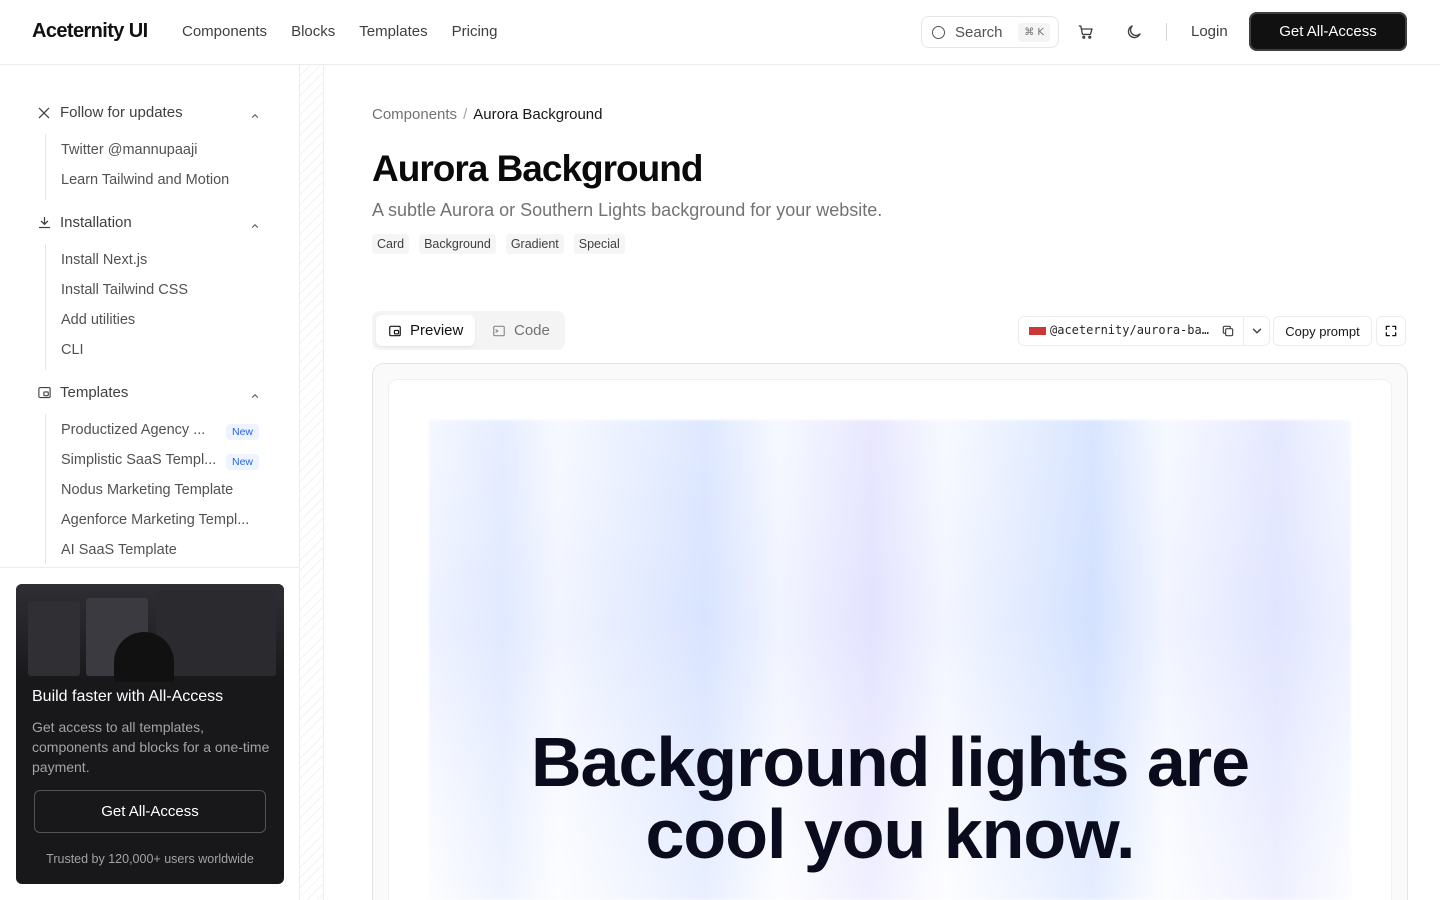  What do you see at coordinates (1209, 31) in the screenshot?
I see `login-link: Login` at bounding box center [1209, 31].